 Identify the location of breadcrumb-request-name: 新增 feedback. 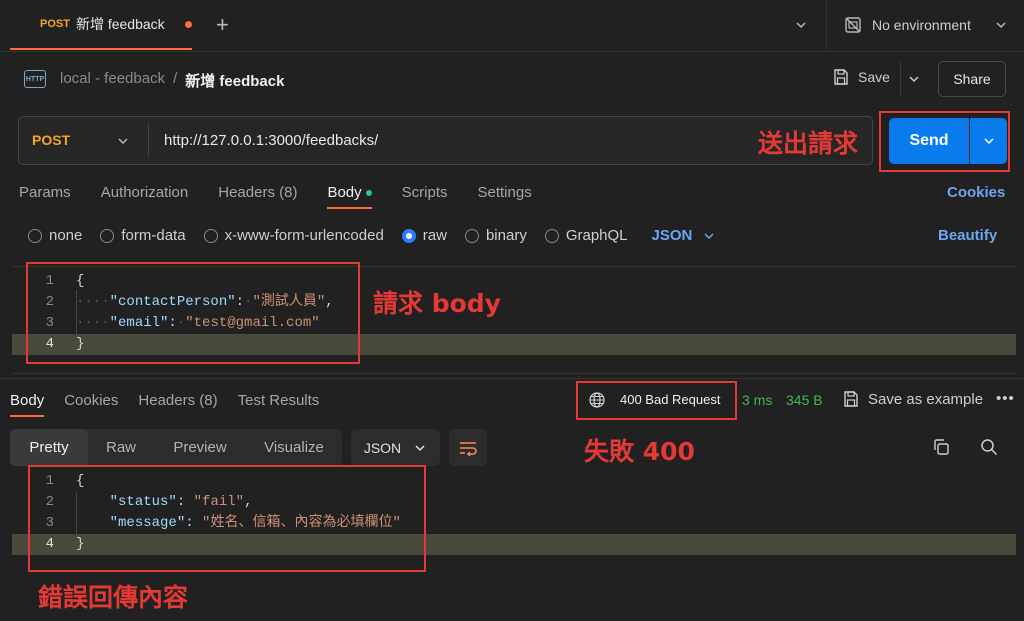
(234, 80).